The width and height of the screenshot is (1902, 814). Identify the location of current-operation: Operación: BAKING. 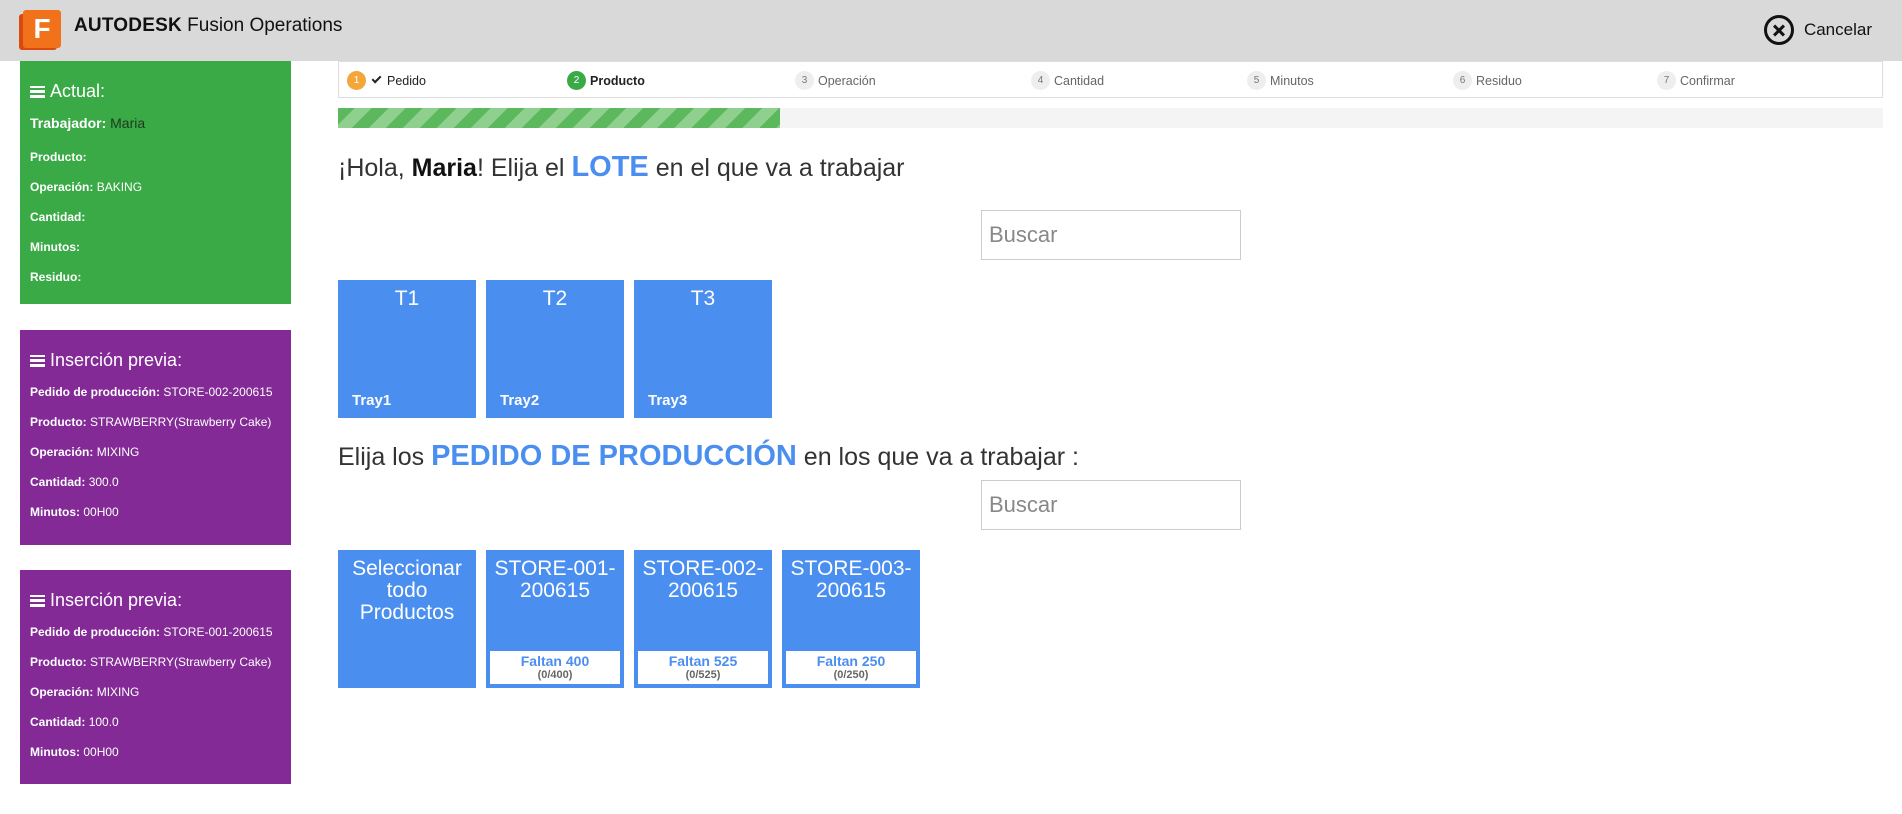
(86, 187).